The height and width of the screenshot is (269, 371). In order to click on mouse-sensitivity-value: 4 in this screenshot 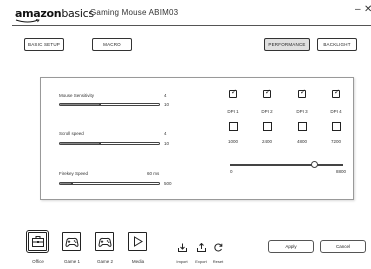, I will do `click(165, 95)`.